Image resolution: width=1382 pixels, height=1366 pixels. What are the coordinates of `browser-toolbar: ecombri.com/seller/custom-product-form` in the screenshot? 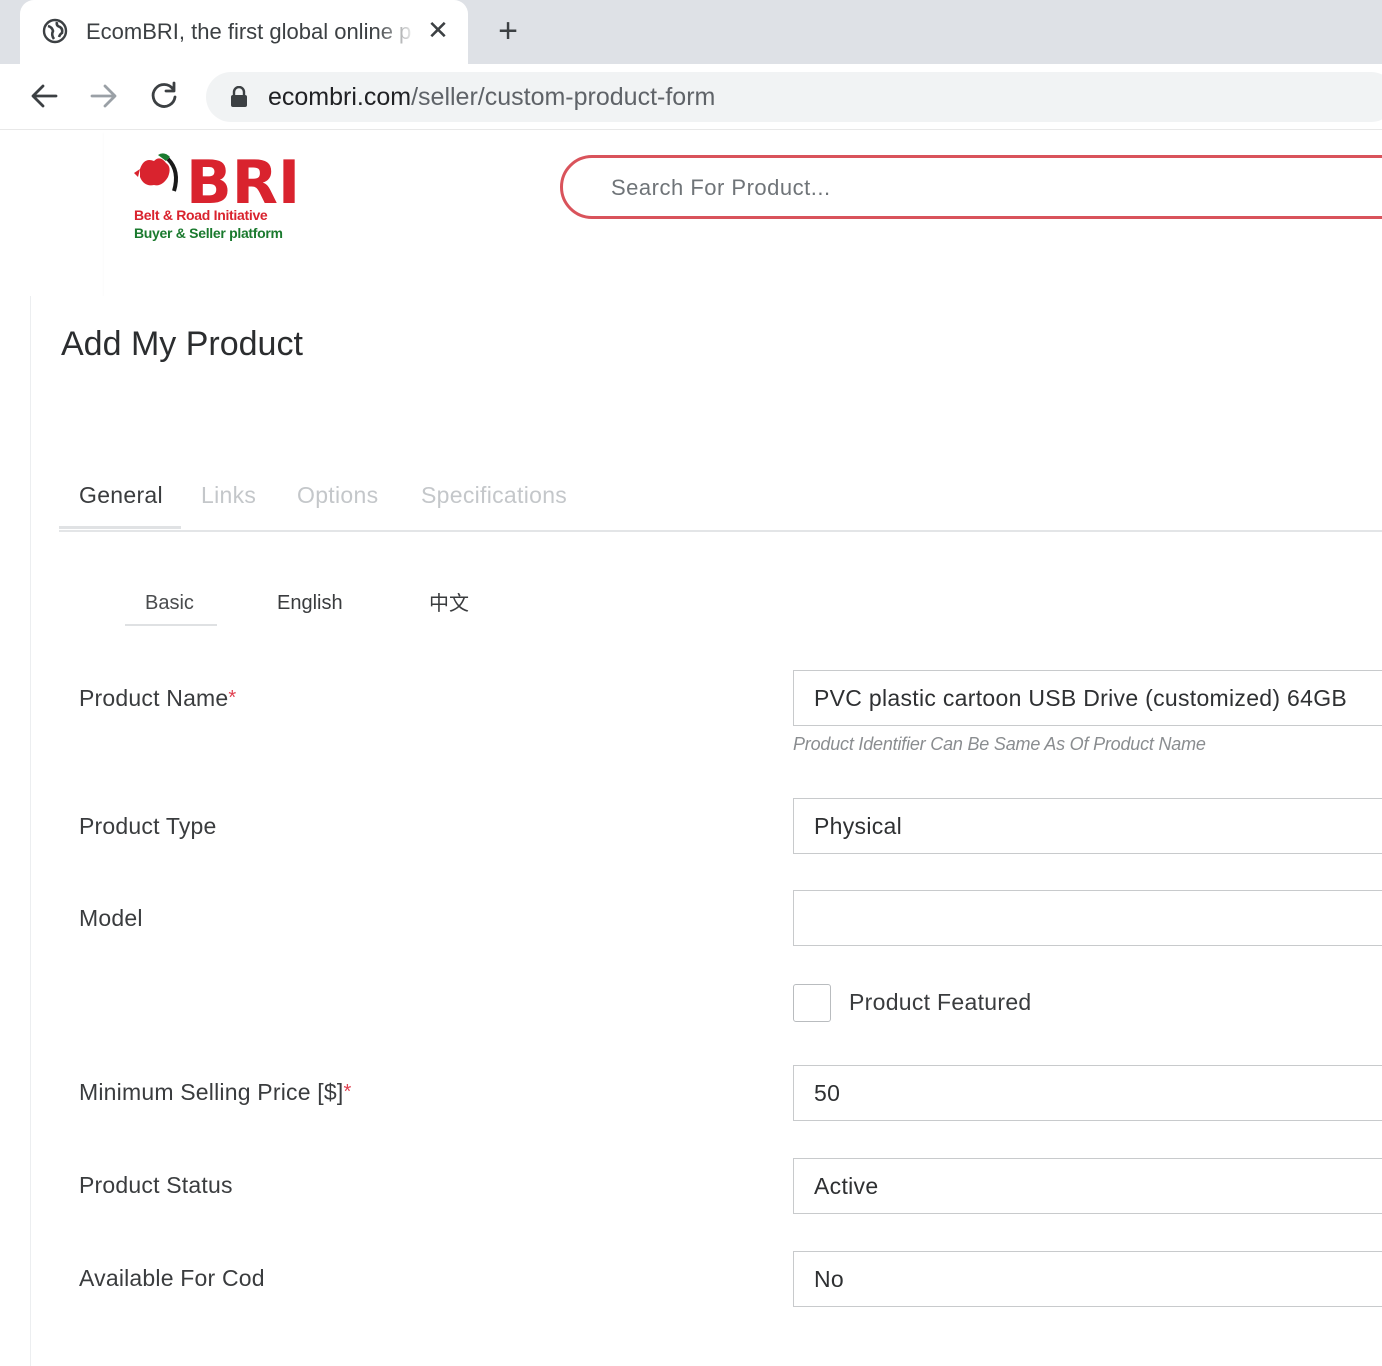 It's located at (691, 97).